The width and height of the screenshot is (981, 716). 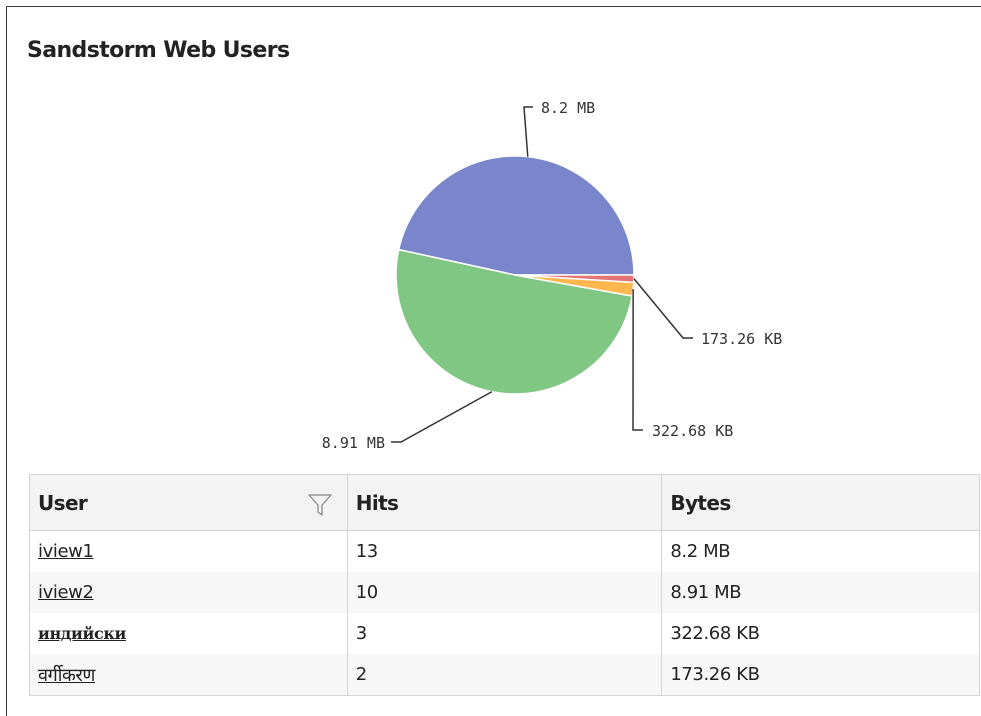 I want to click on table-row: वर्गीकरण 2 173.26 KB, so click(x=504, y=675).